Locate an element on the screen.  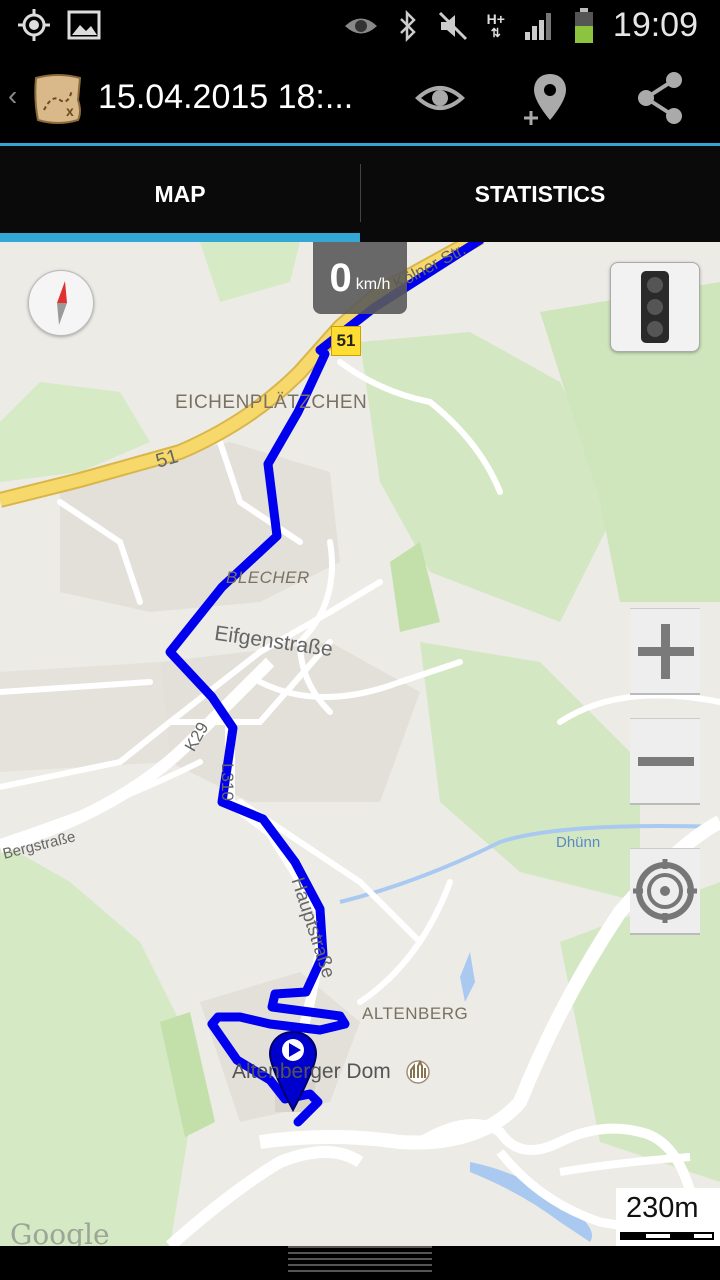
battery-icon is located at coordinates (583, 25).